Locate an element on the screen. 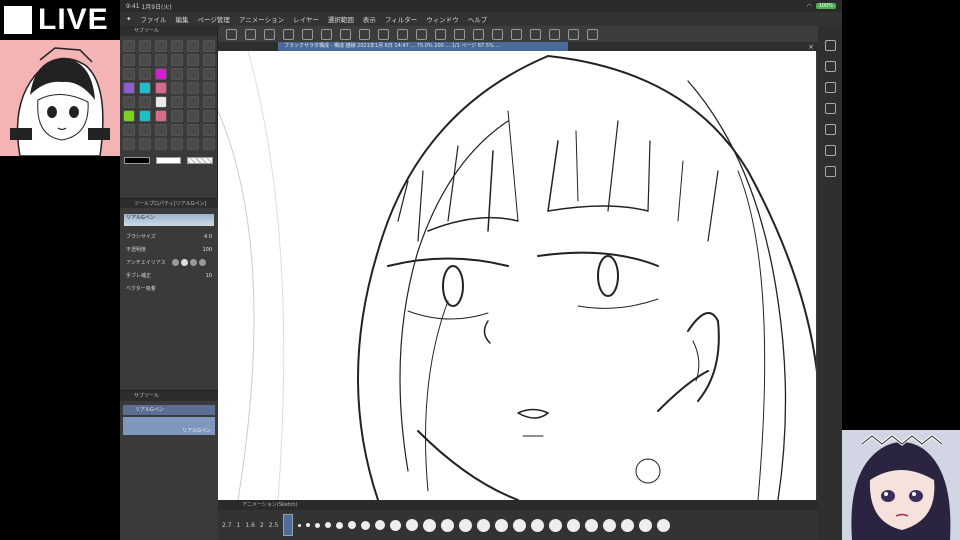 This screenshot has height=540, width=960. deselect-icon is located at coordinates (440, 34).